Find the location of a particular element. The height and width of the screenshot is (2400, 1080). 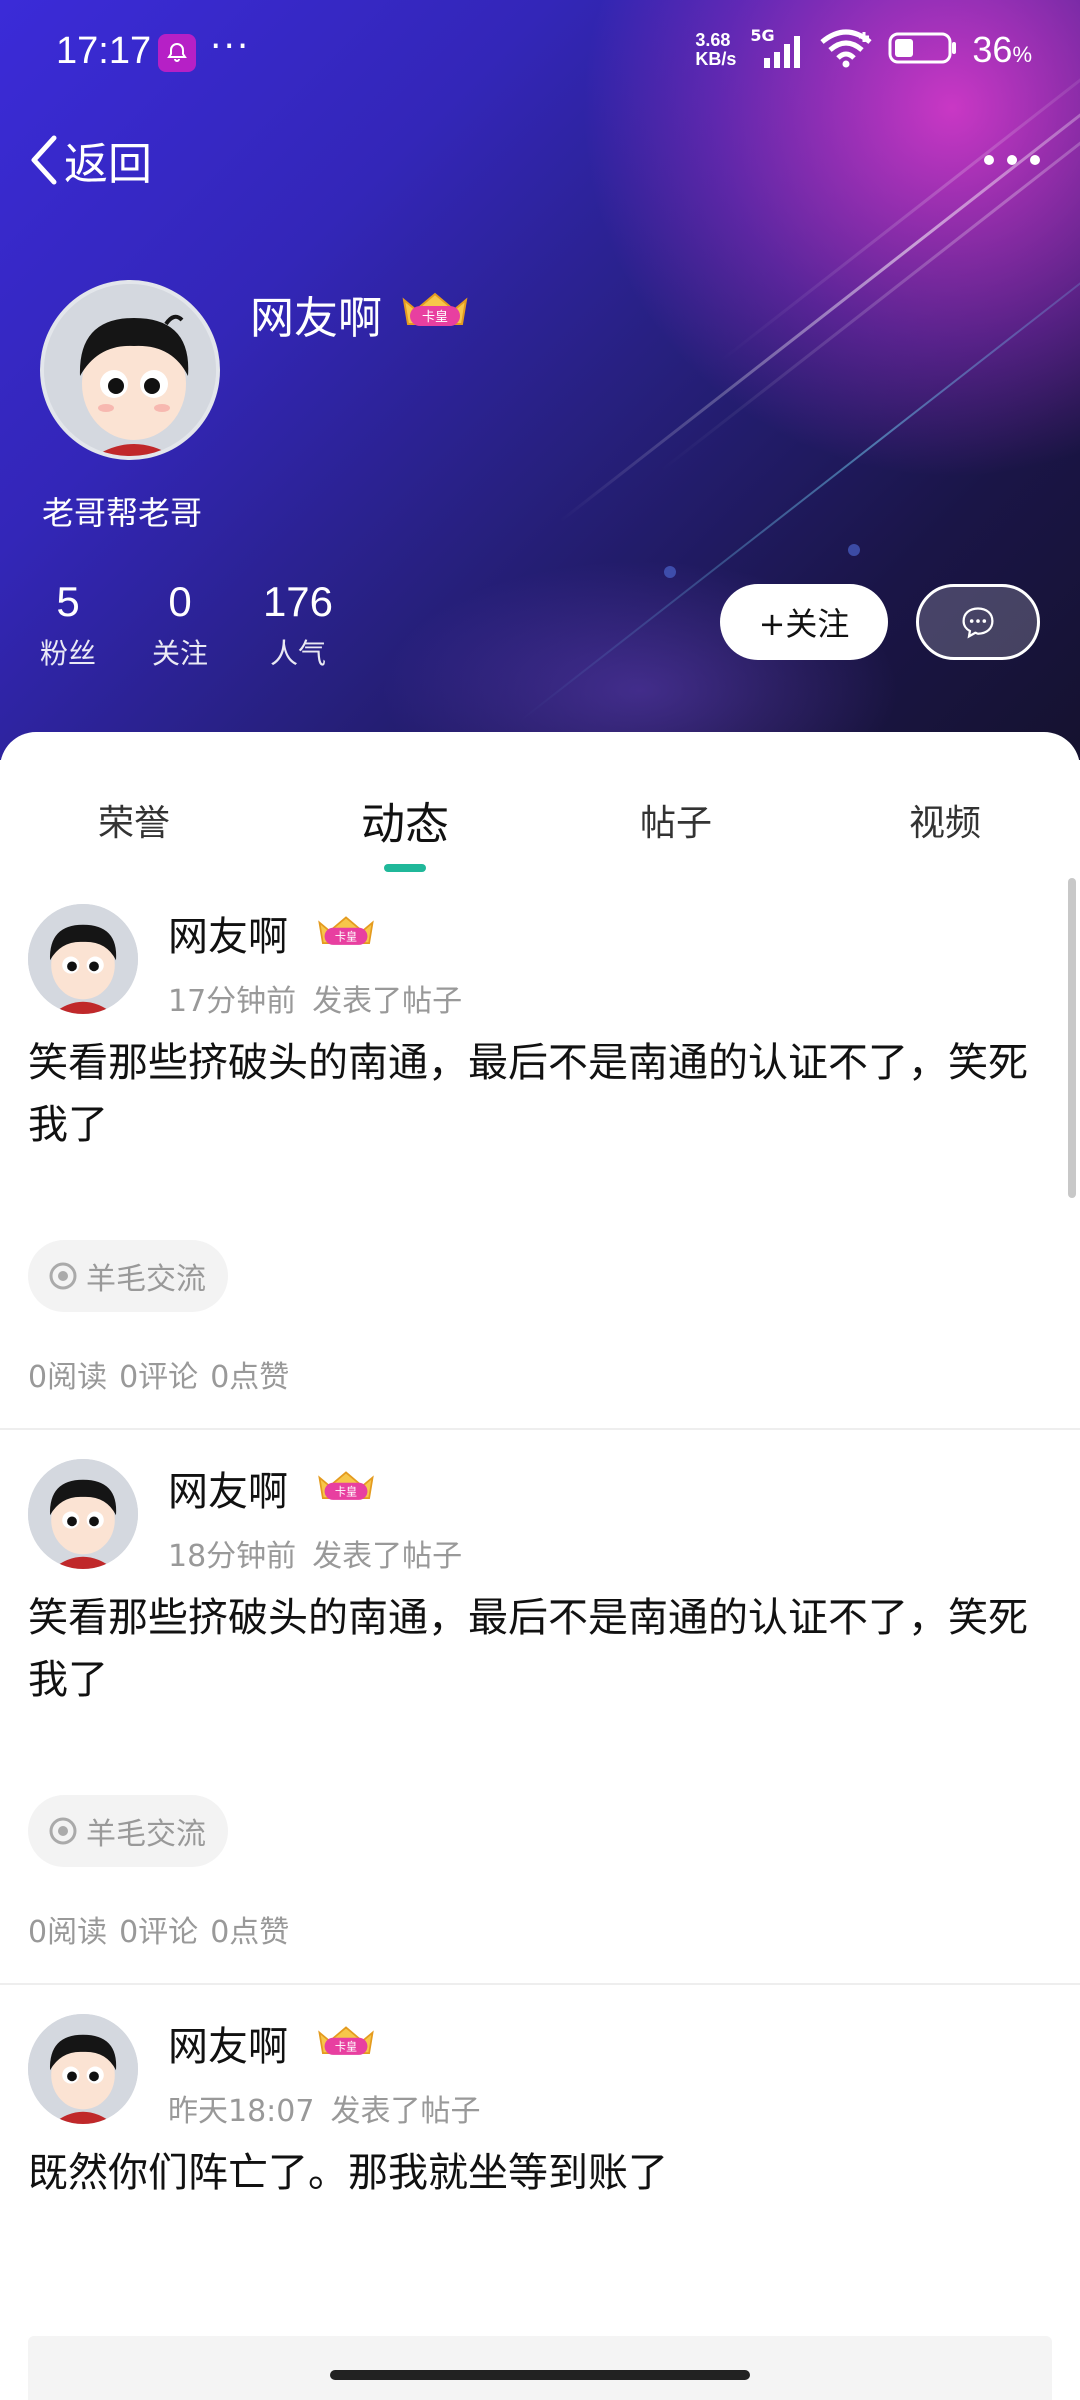

signal-icon: 5G is located at coordinates (777, 48).